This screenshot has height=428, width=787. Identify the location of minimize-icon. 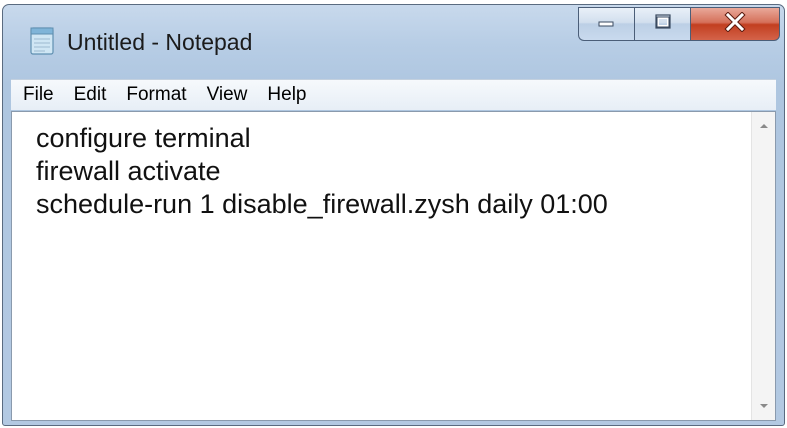
(607, 24).